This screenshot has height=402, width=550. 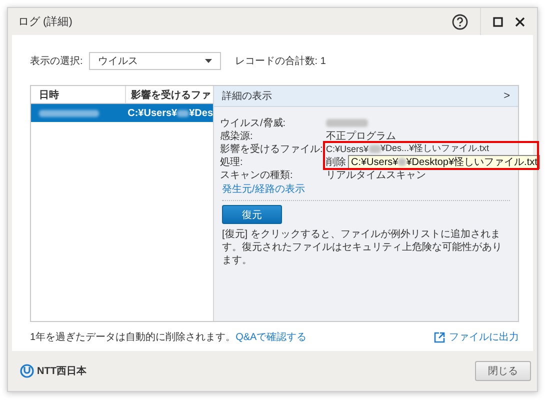 I want to click on logo-icon, so click(x=27, y=371).